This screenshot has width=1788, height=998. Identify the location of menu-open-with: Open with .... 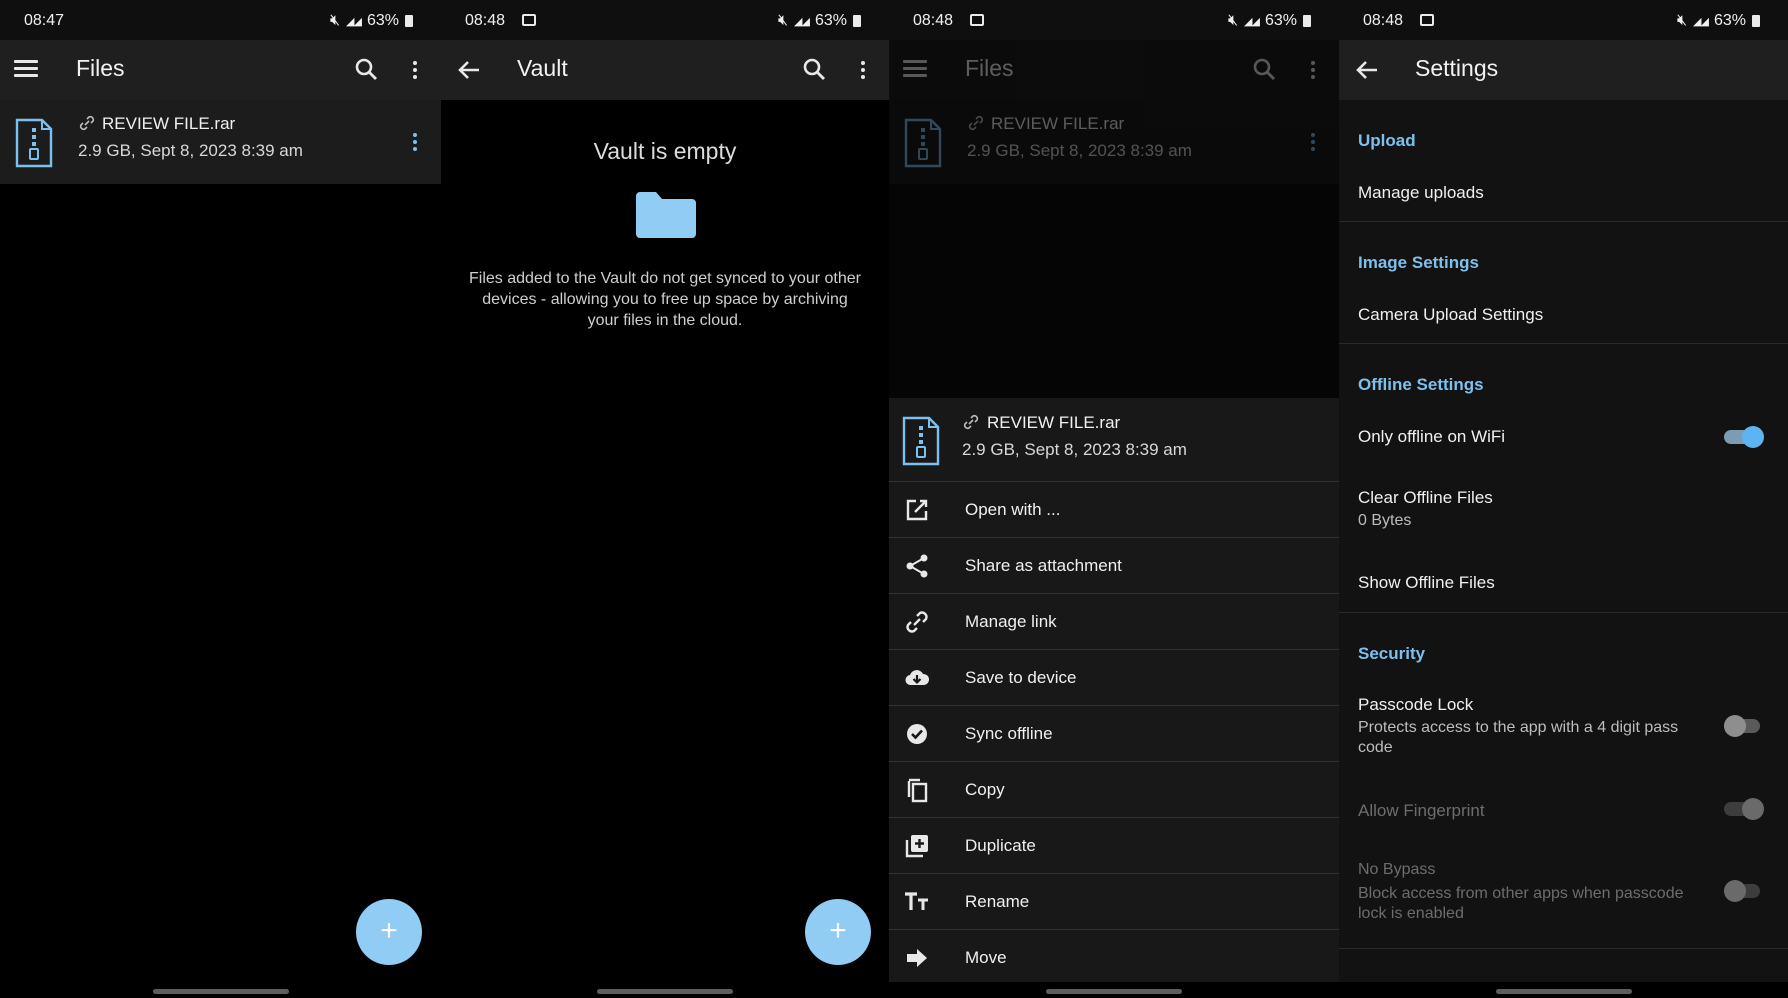
(1114, 510).